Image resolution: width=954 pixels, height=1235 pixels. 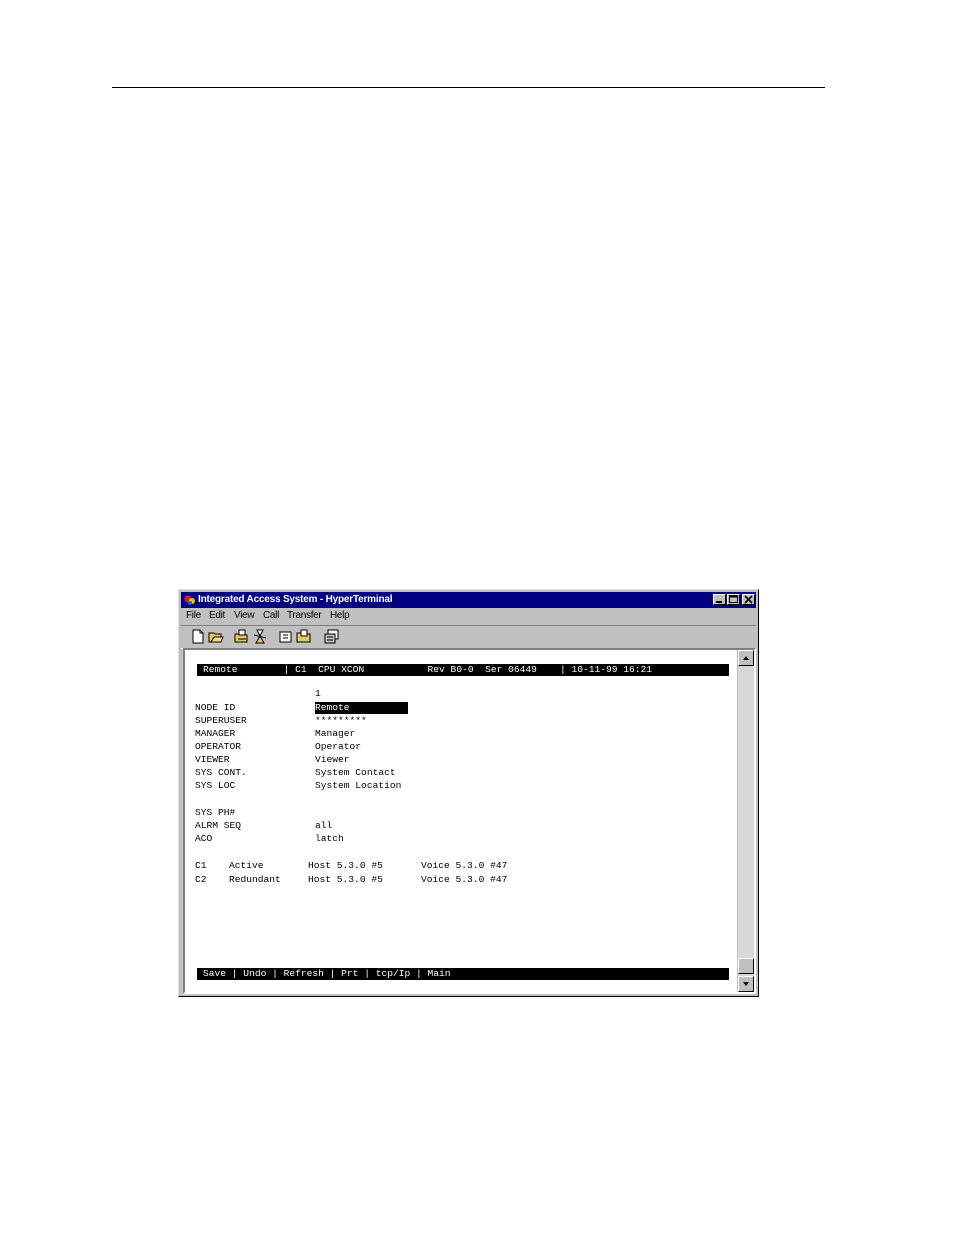 I want to click on close-button, so click(x=748, y=599).